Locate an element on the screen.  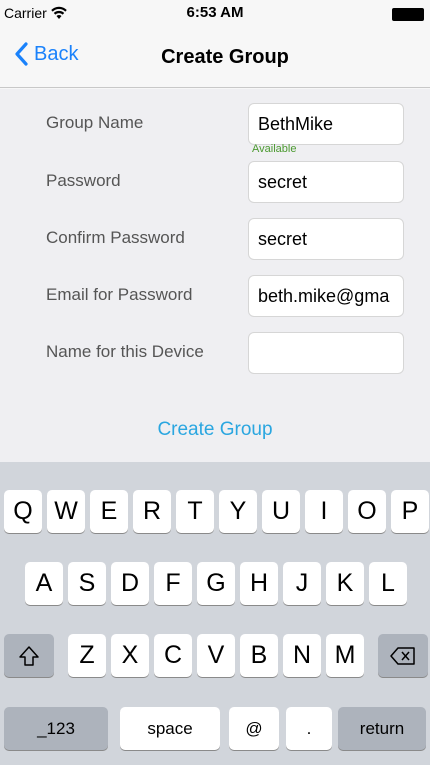
device-name-label: Name for this Device is located at coordinates (125, 351).